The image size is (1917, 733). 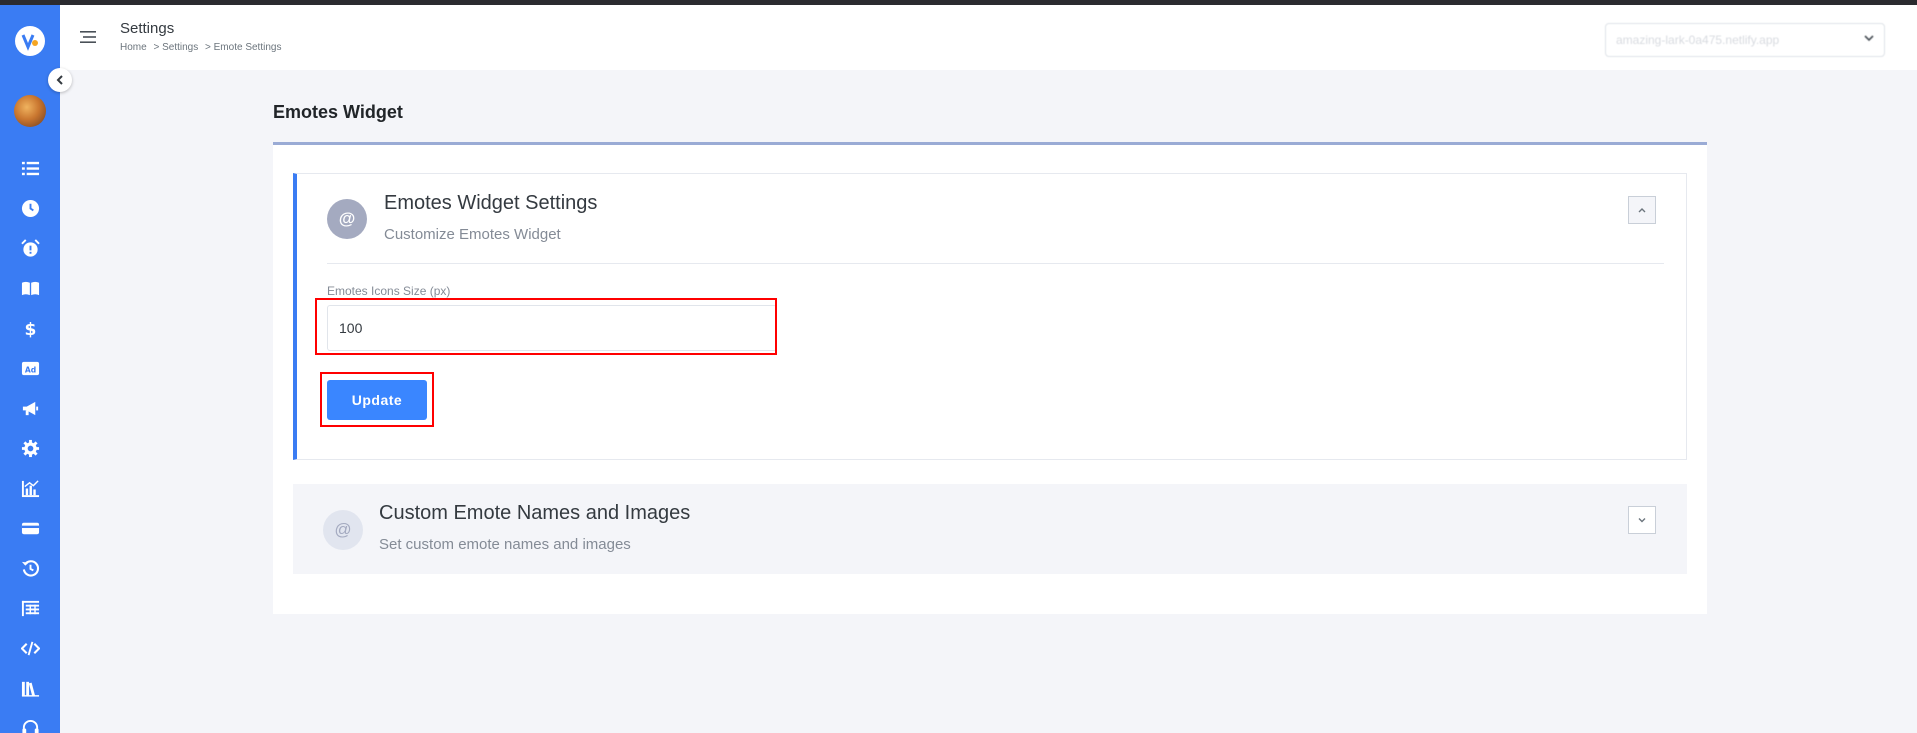 I want to click on library-icon, so click(x=30, y=688).